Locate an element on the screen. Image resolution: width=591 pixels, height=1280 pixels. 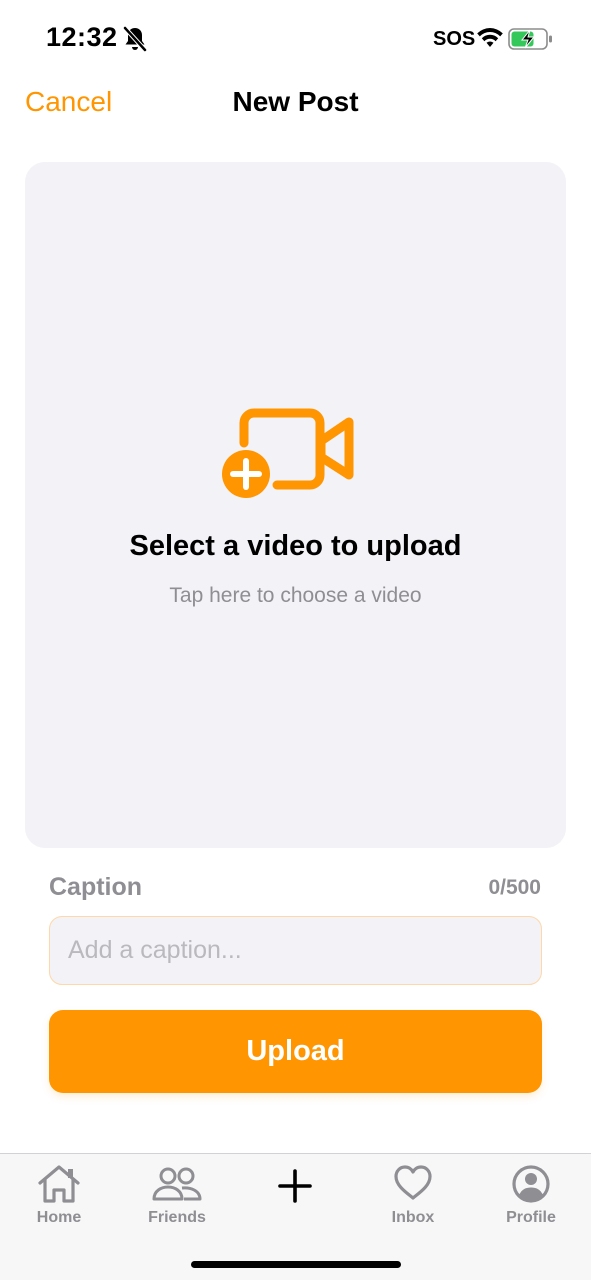
upload-button: Upload is located at coordinates (295, 1051).